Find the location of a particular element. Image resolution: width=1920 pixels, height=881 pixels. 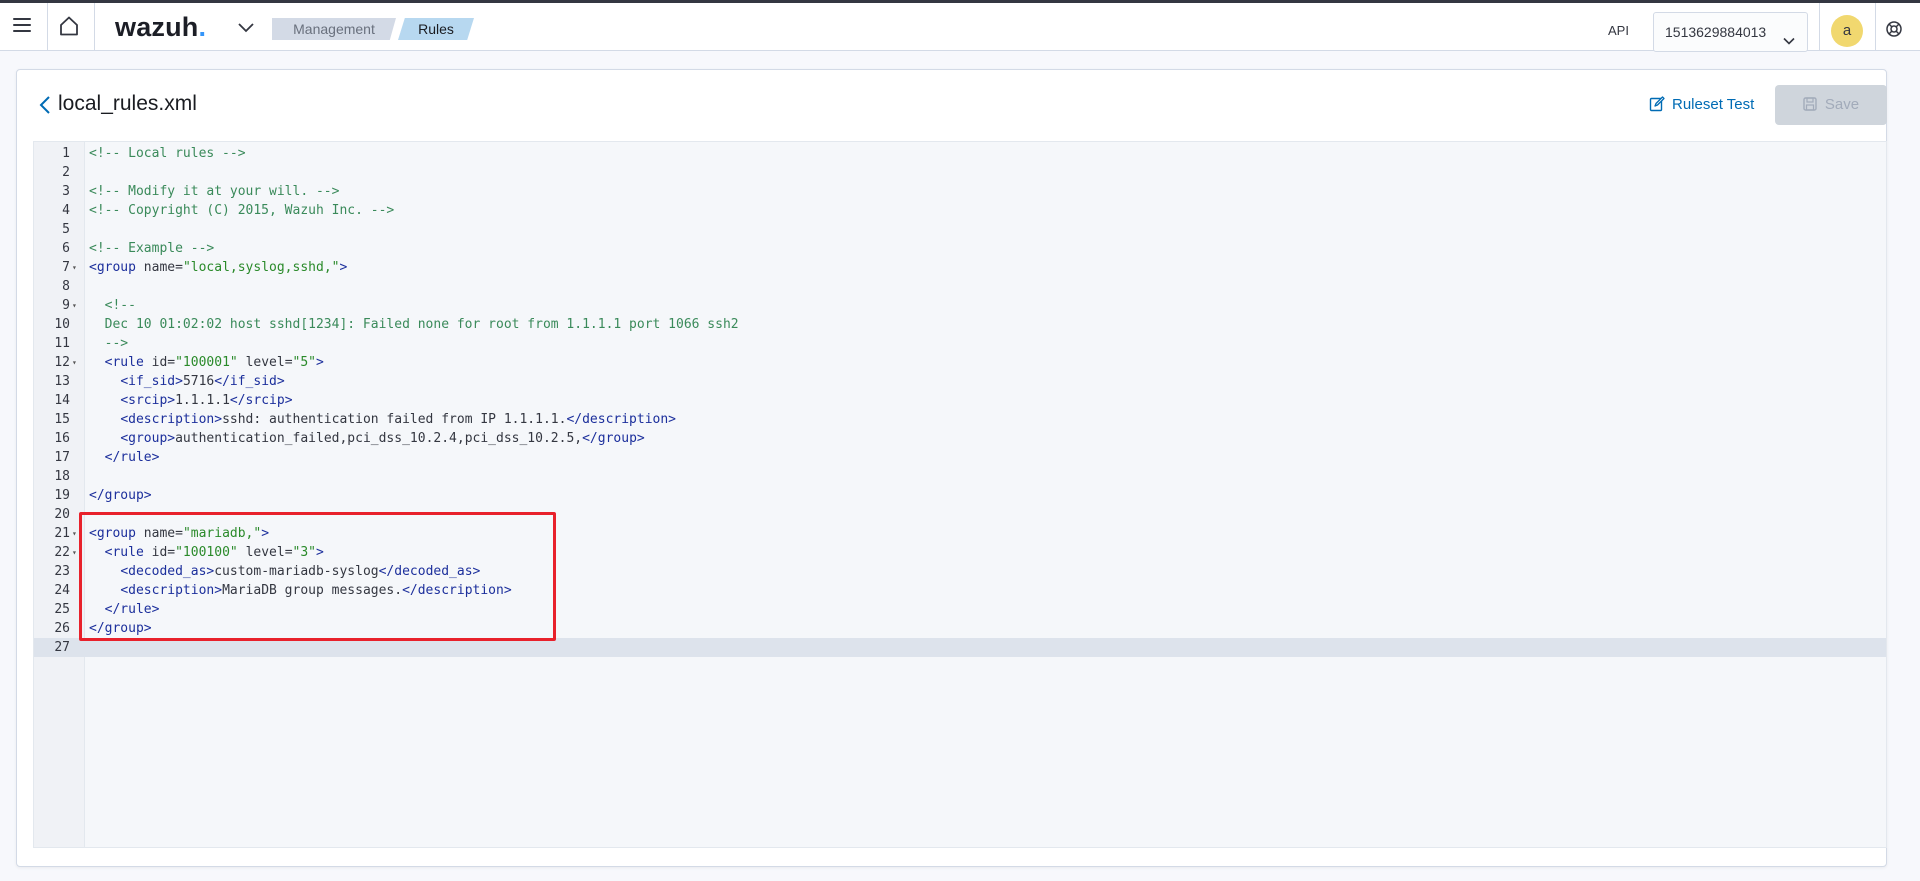

edit-icon is located at coordinates (1657, 104).